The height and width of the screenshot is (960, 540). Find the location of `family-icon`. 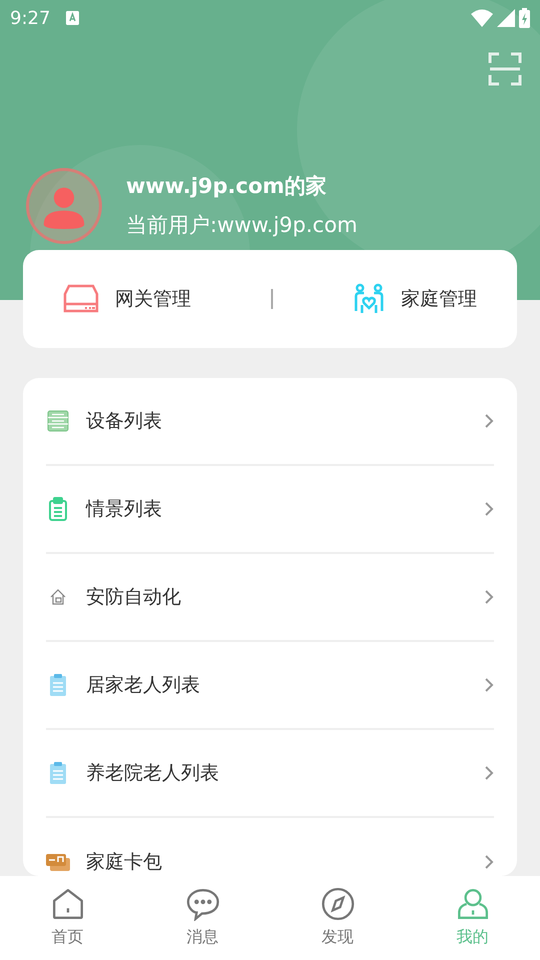

family-icon is located at coordinates (369, 299).